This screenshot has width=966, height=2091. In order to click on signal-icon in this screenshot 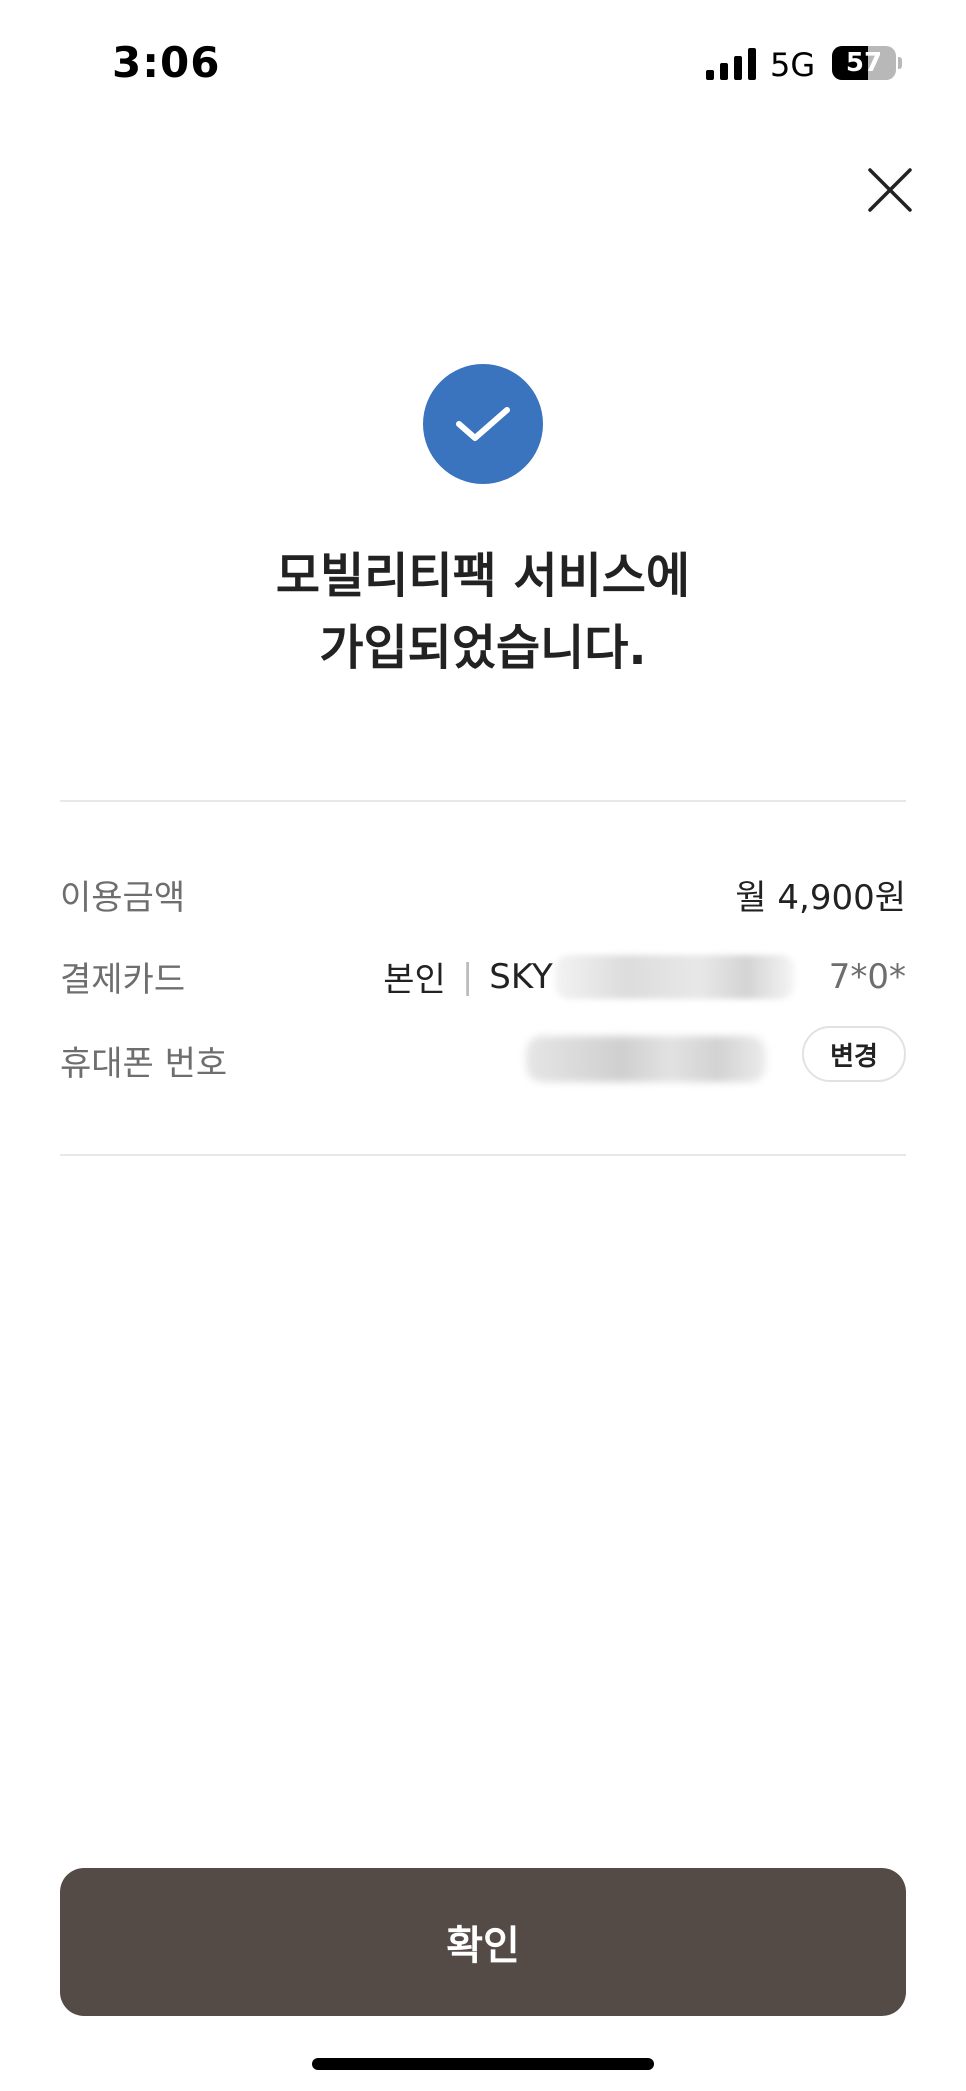, I will do `click(731, 64)`.